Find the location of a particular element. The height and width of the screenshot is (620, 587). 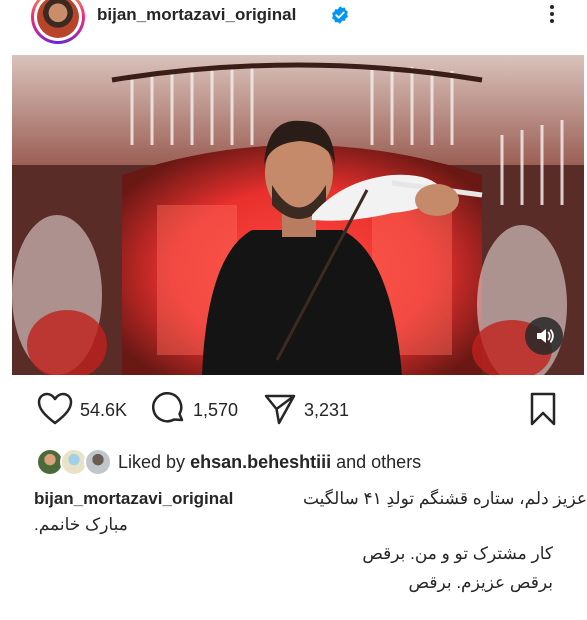

post-action-bar: 54.6K 1,570 3,231 is located at coordinates (293, 412).